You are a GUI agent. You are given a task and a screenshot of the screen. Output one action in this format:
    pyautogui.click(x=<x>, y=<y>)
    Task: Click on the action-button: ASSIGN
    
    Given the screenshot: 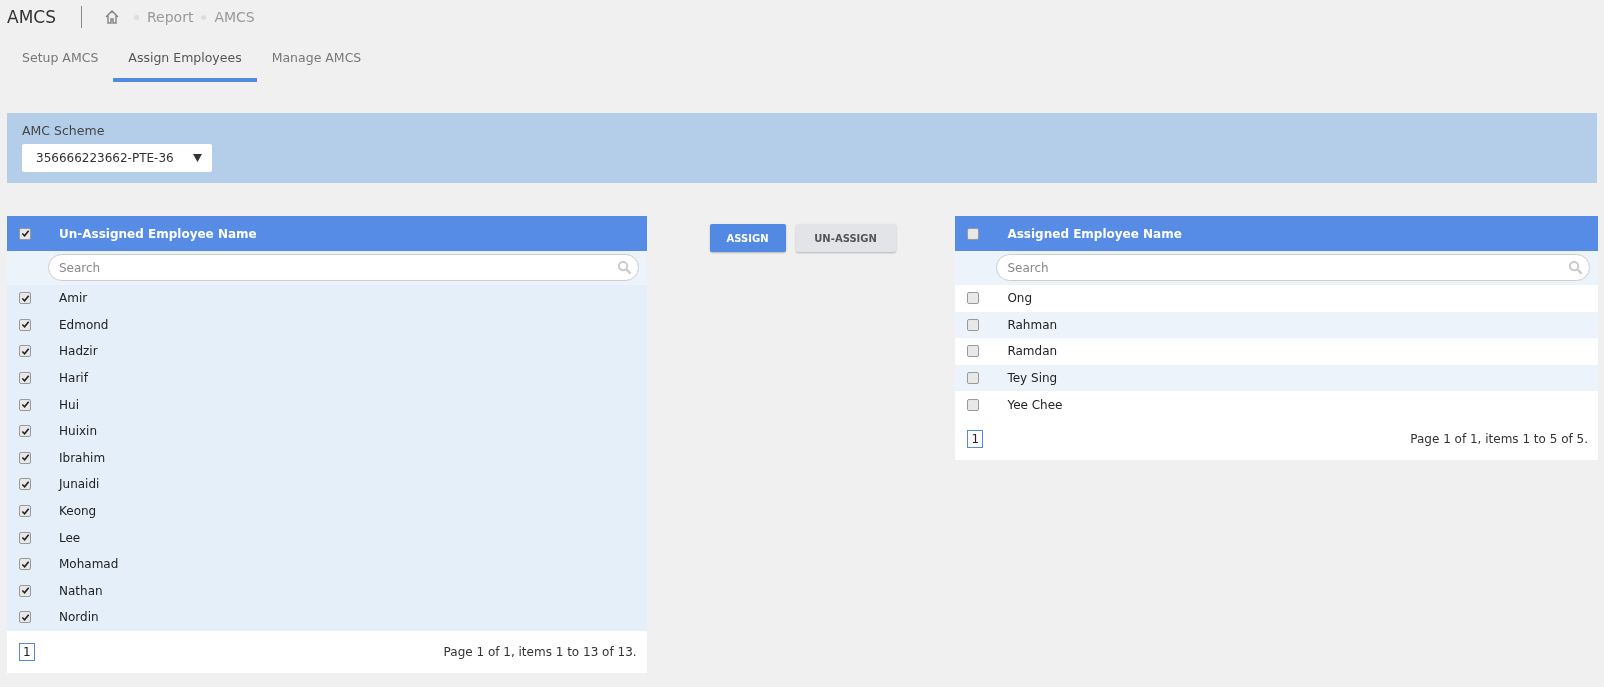 What is the action you would take?
    pyautogui.click(x=747, y=238)
    